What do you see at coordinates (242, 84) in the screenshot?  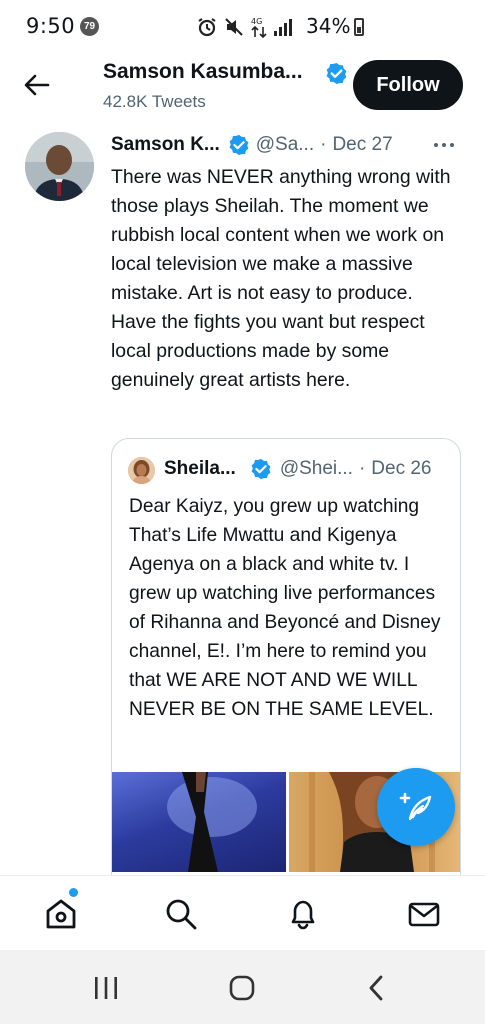 I see `profile-header: Samson Kasumba... 42.8K Tweets Follow` at bounding box center [242, 84].